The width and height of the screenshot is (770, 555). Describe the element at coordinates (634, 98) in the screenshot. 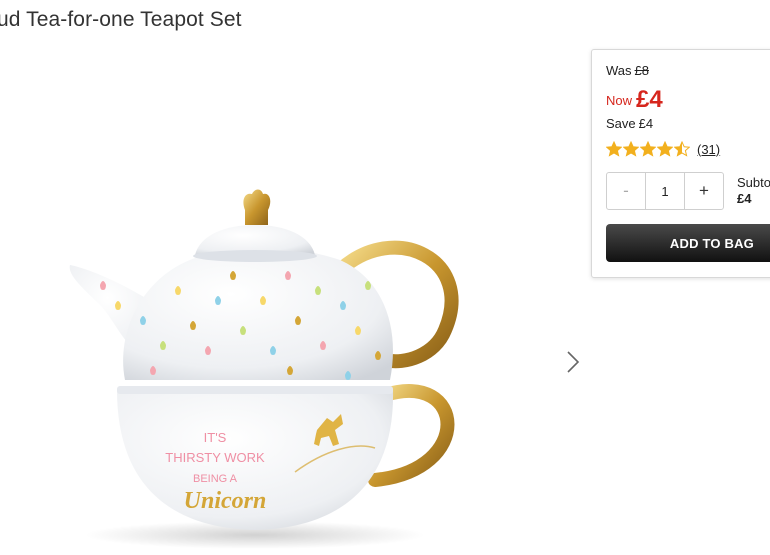

I see `now-price: Now £4` at that location.